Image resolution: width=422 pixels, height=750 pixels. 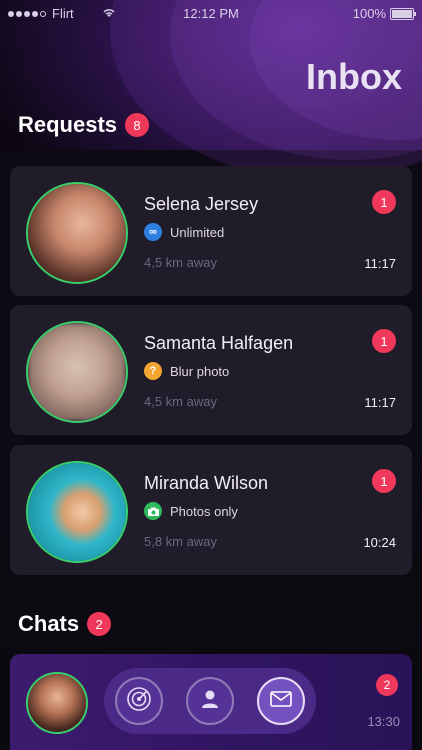 I want to click on contact-name: Selena Jersey, so click(x=201, y=204).